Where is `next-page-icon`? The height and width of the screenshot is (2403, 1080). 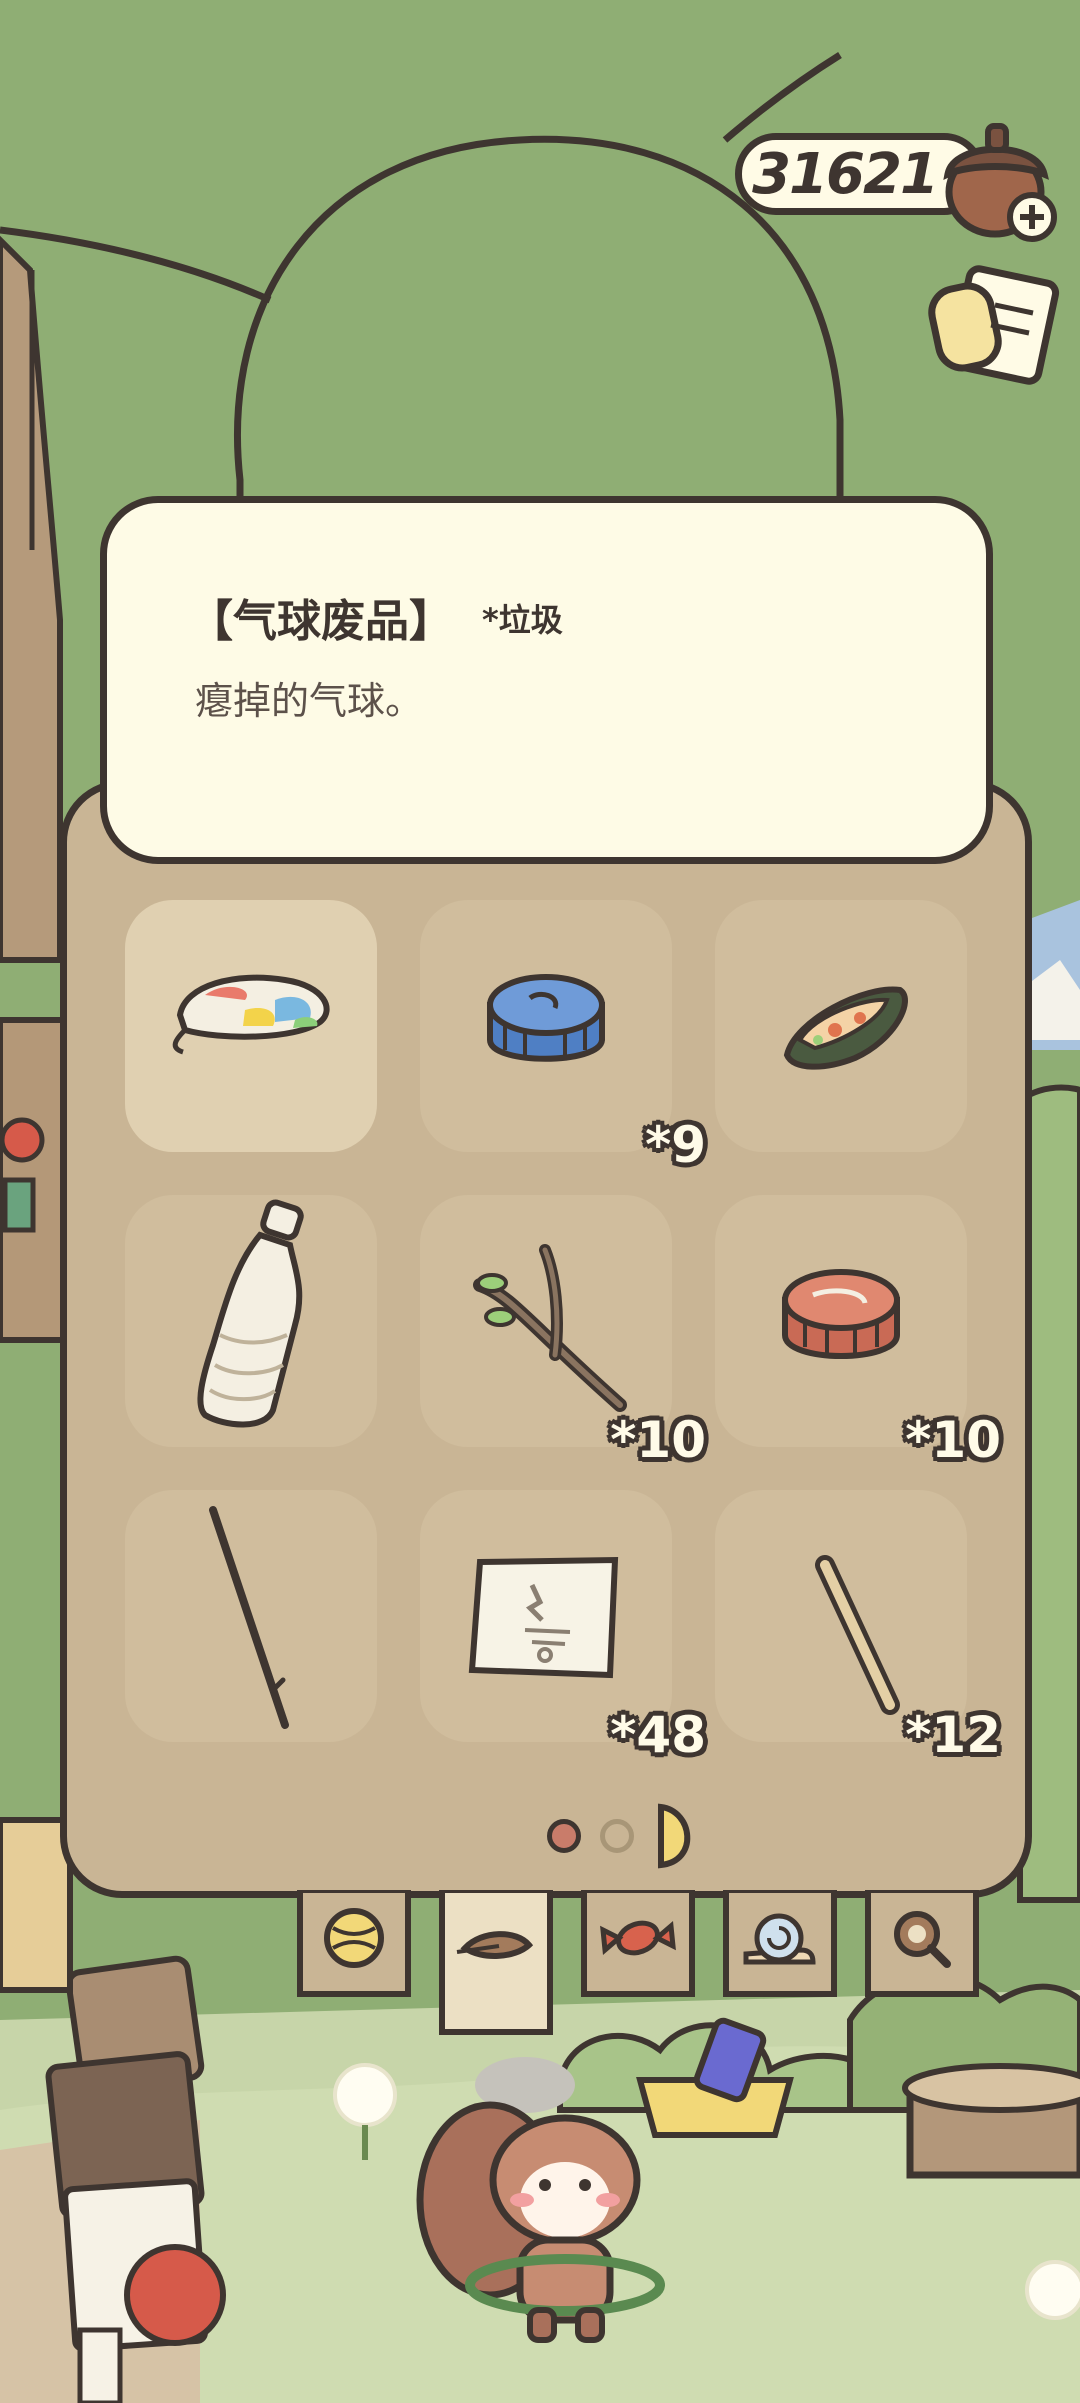
next-page-icon is located at coordinates (678, 1836).